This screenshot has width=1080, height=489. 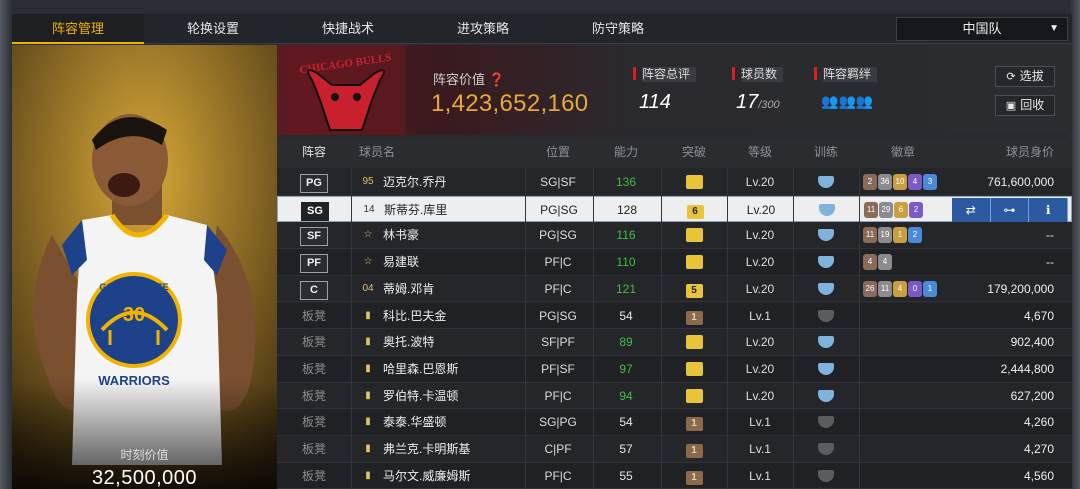 I want to click on player-name: 科比.巴夫金, so click(x=414, y=316).